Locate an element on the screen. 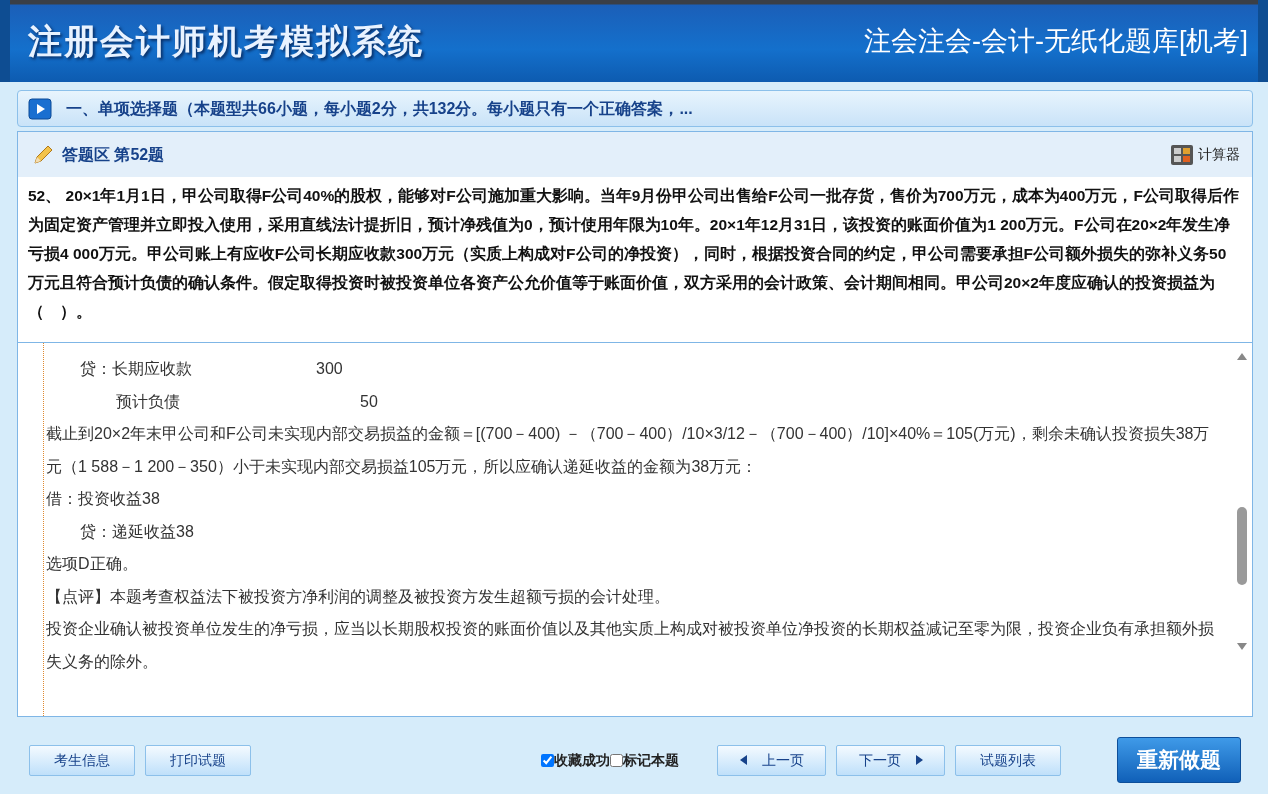 This screenshot has width=1268, height=794. play-icon is located at coordinates (40, 108).